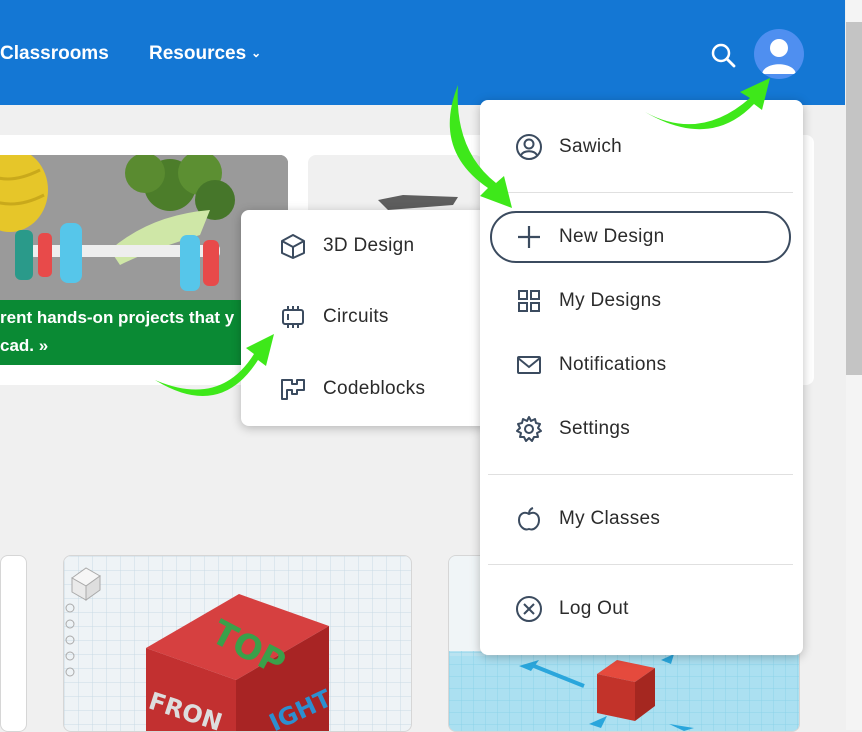  I want to click on user-menu-item-settings: Settings, so click(572, 429).